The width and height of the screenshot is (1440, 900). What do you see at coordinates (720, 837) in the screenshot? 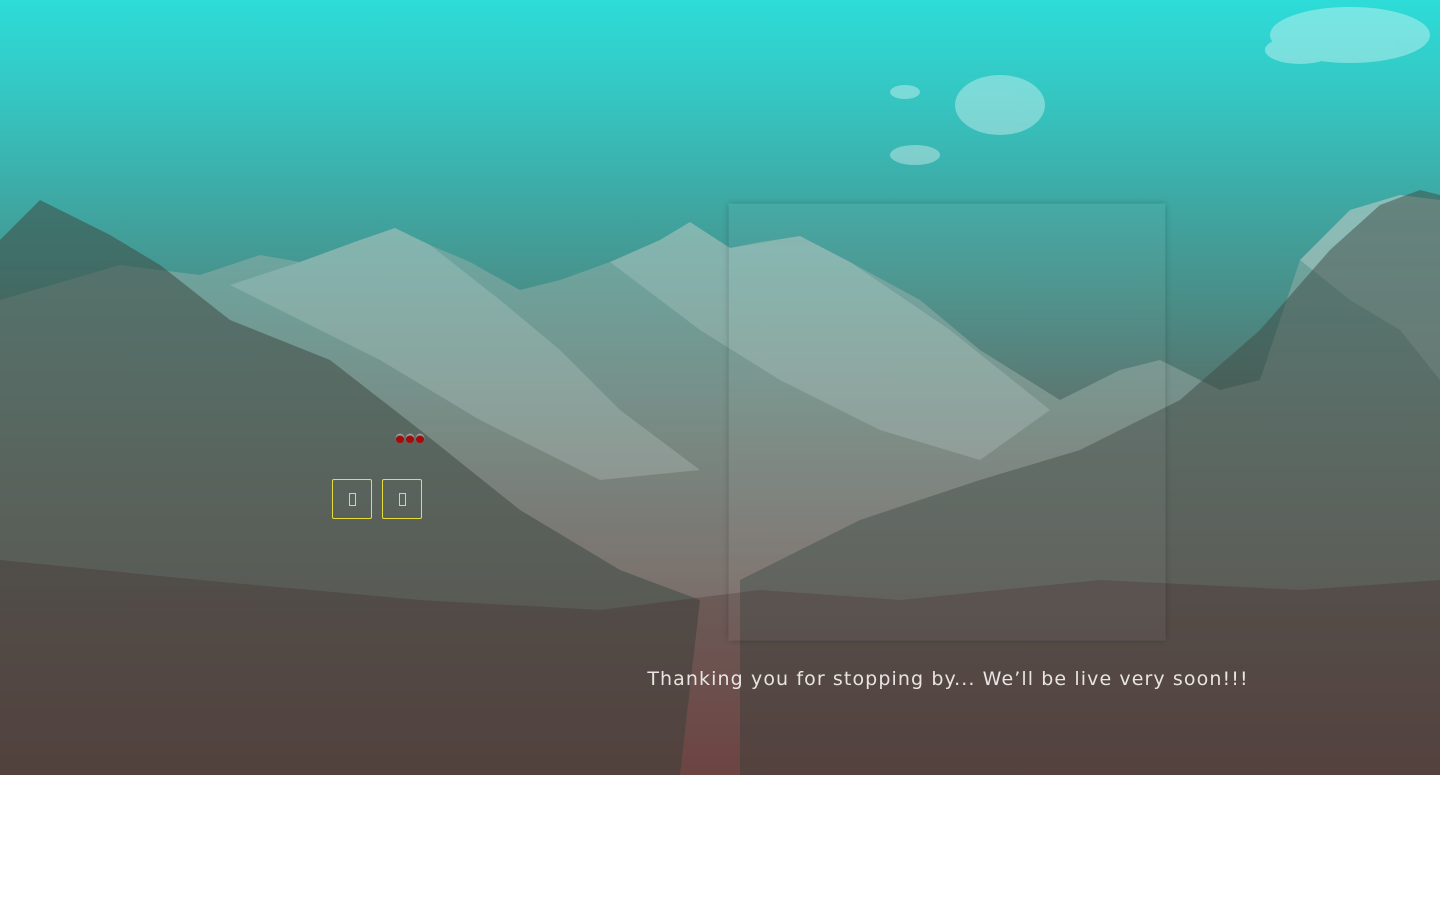
I see `page-footer-blank-area` at bounding box center [720, 837].